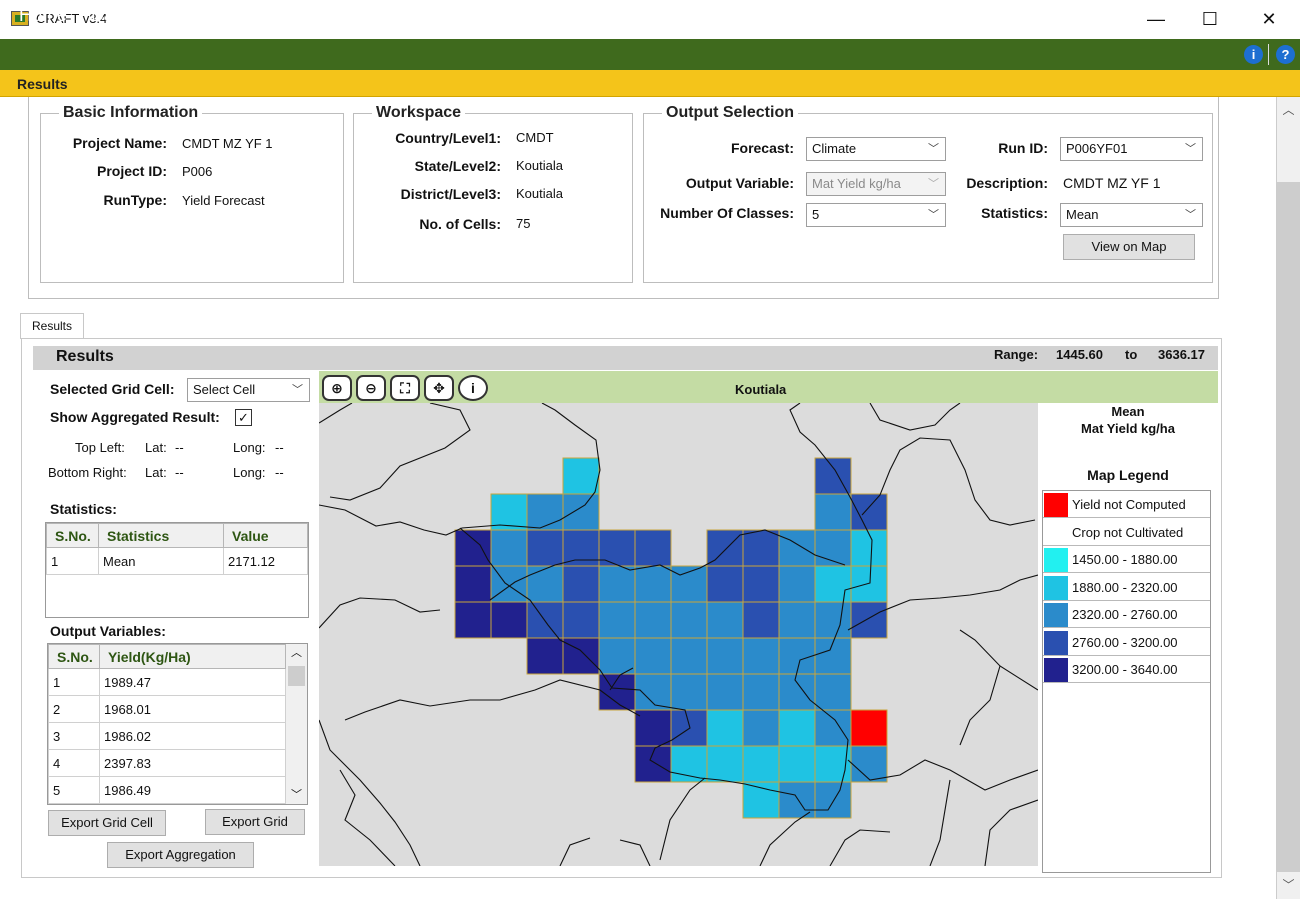 This screenshot has width=1300, height=899. I want to click on menu-project: Project ▼, so click(339, 15).